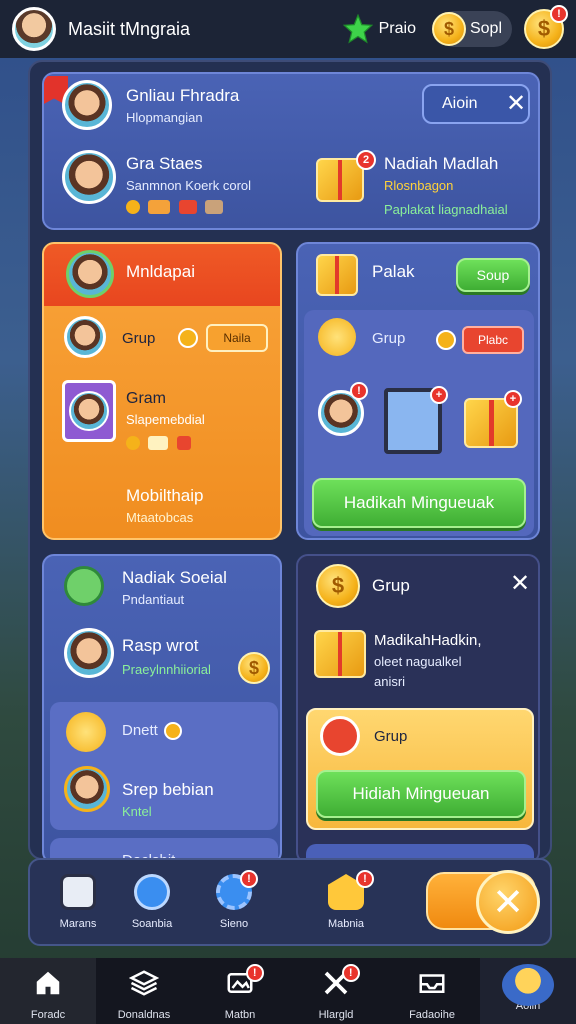 The width and height of the screenshot is (576, 1024). I want to click on desc-line2: oleet nagualkel, so click(418, 661).